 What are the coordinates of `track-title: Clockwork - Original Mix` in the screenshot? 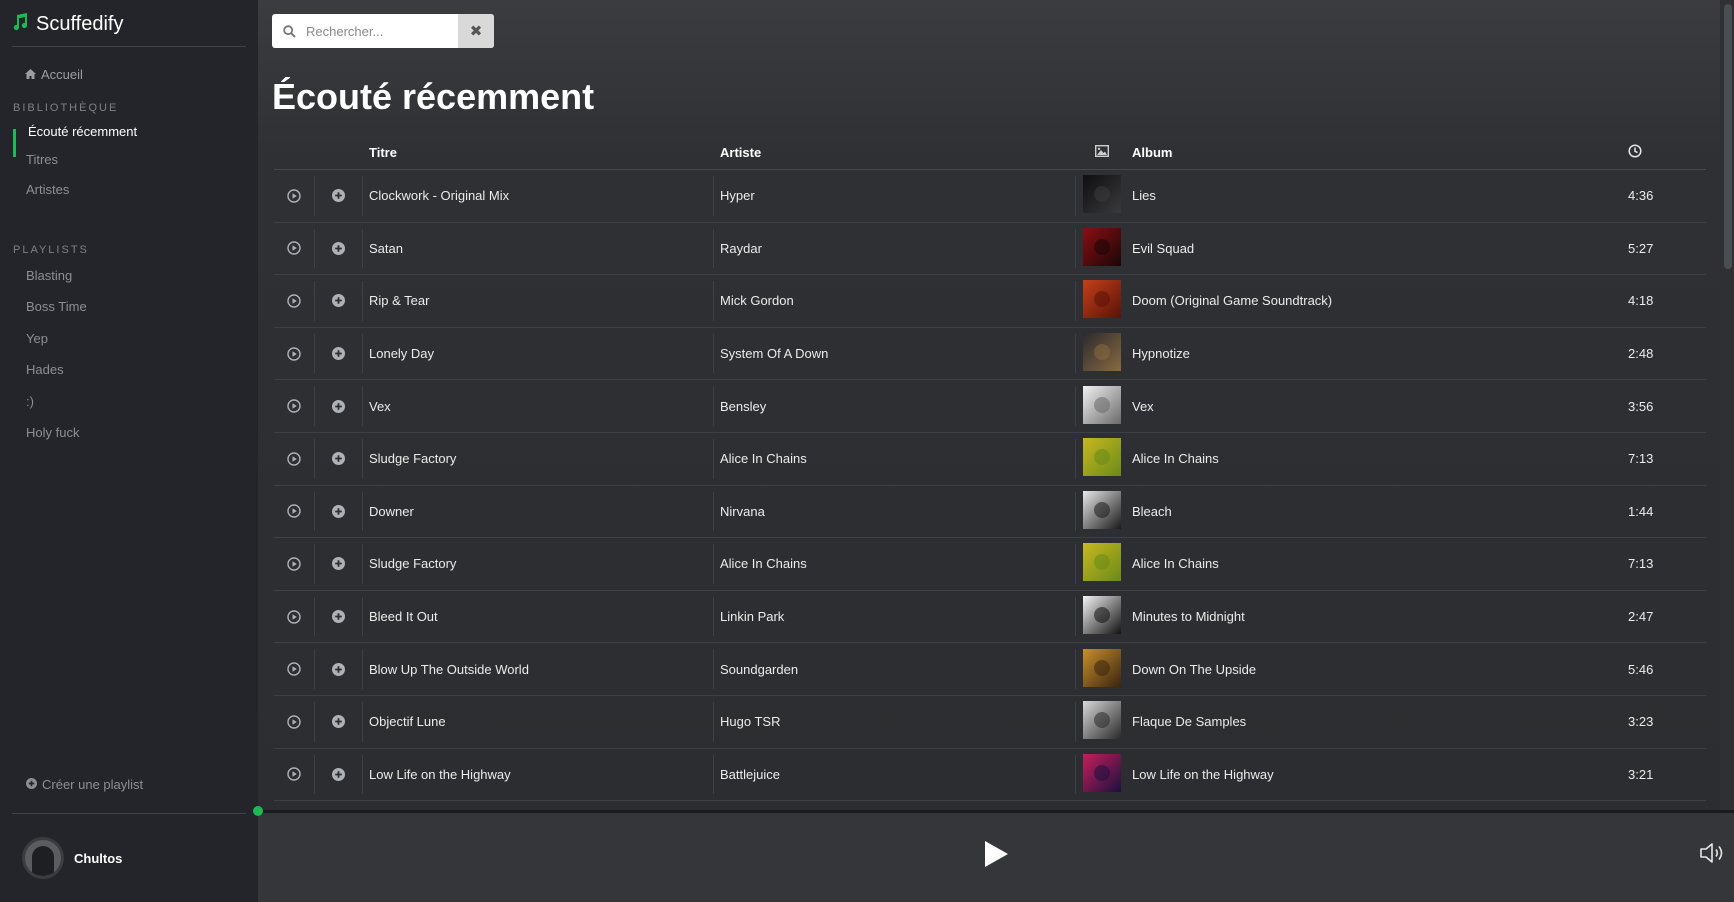 It's located at (537, 195).